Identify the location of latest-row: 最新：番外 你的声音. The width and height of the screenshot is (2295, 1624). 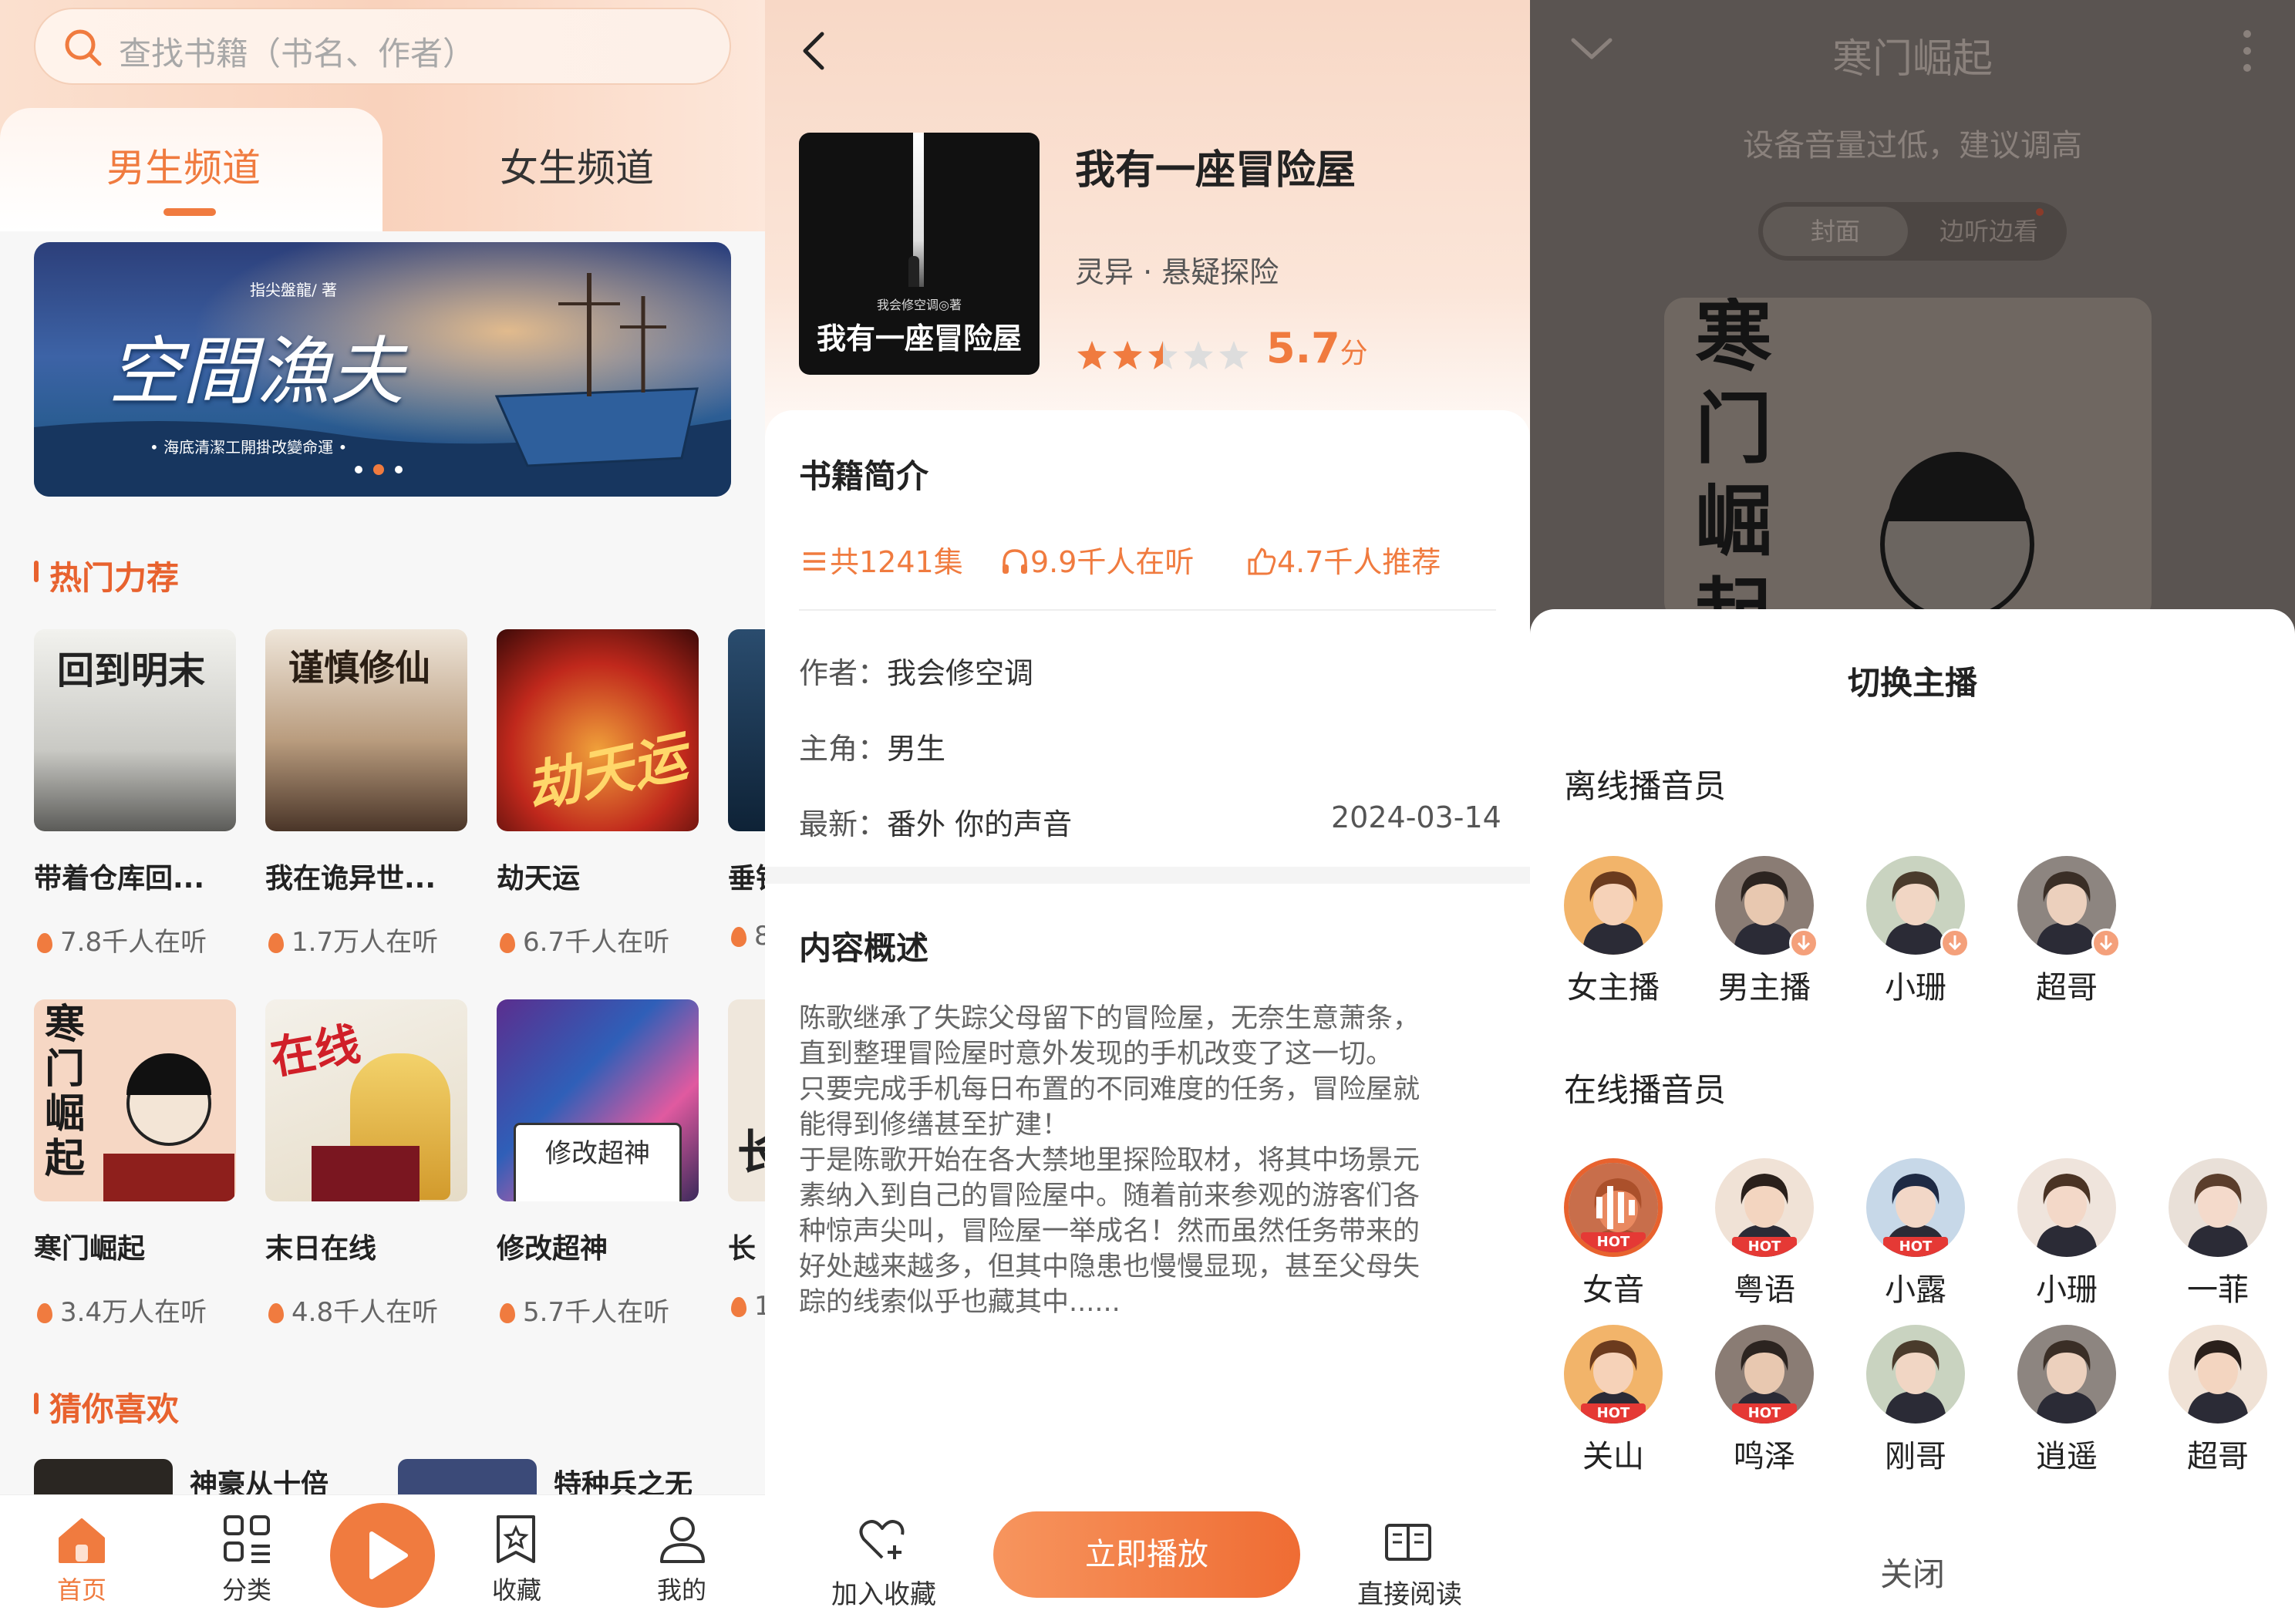
(935, 821).